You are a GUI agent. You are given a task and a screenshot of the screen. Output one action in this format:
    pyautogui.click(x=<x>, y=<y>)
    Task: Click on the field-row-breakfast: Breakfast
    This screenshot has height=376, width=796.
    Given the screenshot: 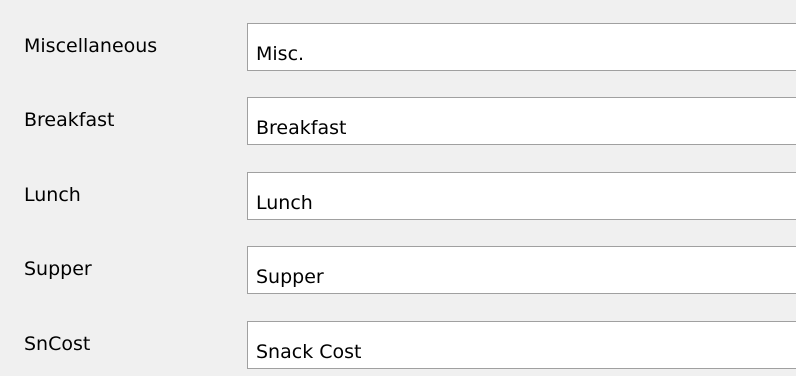 What is the action you would take?
    pyautogui.click(x=398, y=123)
    